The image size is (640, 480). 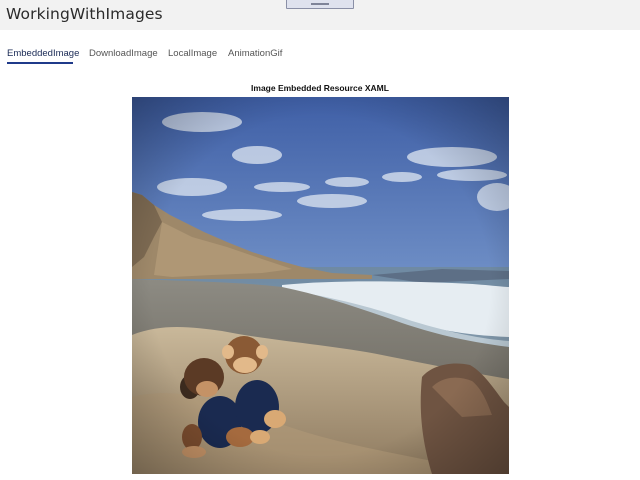 I want to click on title-bar: WorkingWithImages, so click(x=320, y=15).